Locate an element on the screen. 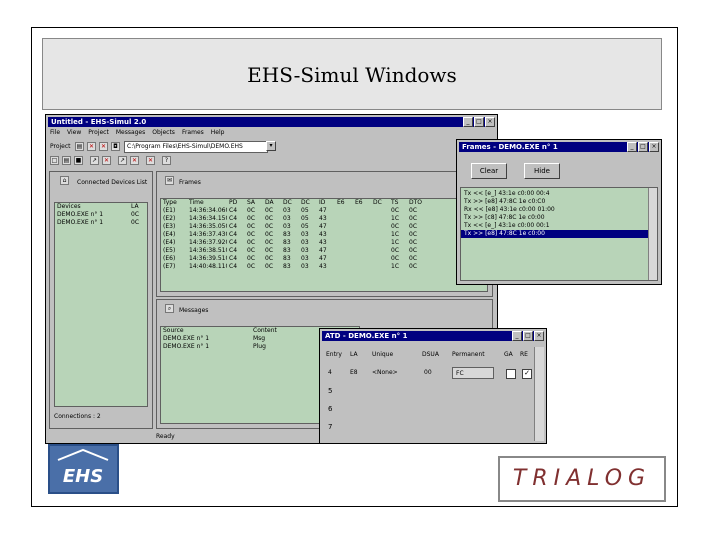 Image resolution: width=710 pixels, height=533 pixels. atd-entry: 7 is located at coordinates (330, 427).